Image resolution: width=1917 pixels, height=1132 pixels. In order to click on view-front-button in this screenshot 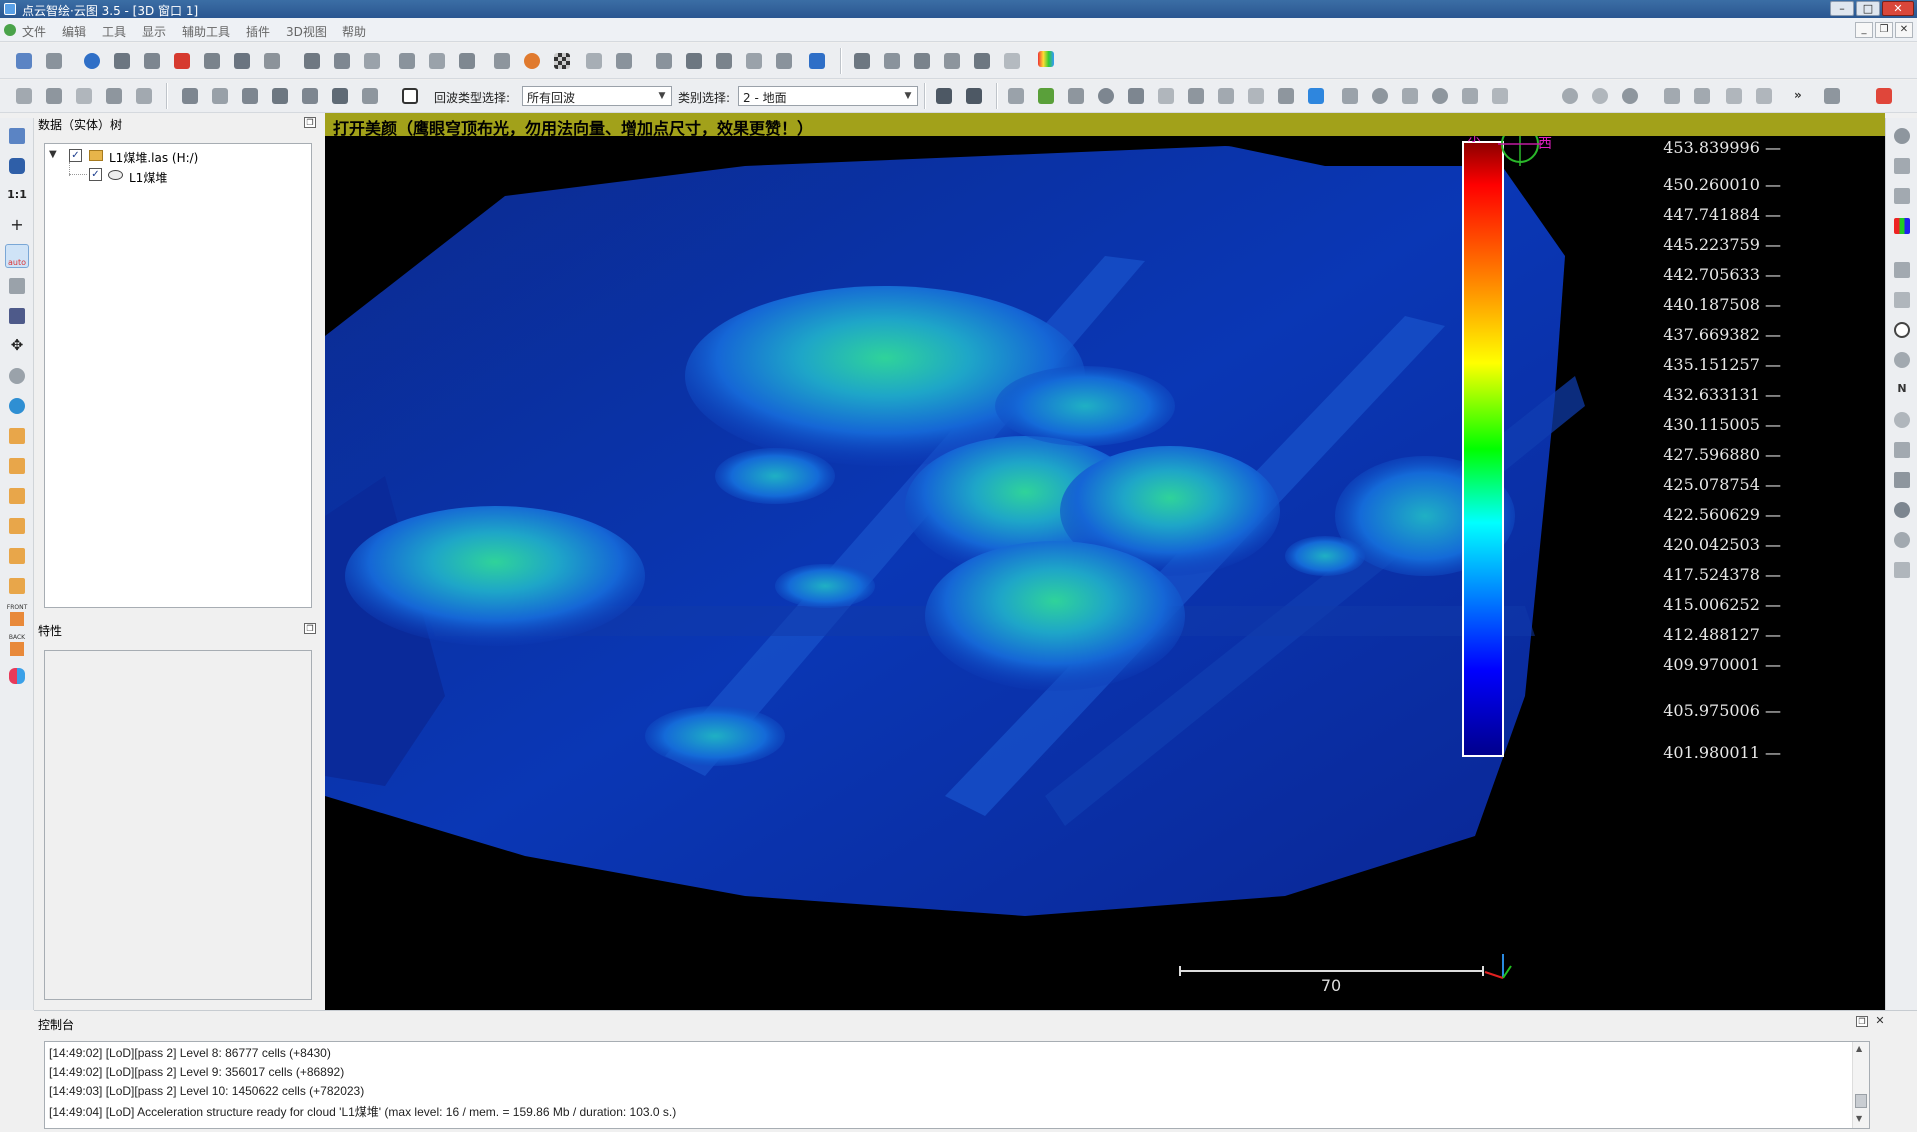, I will do `click(17, 466)`.